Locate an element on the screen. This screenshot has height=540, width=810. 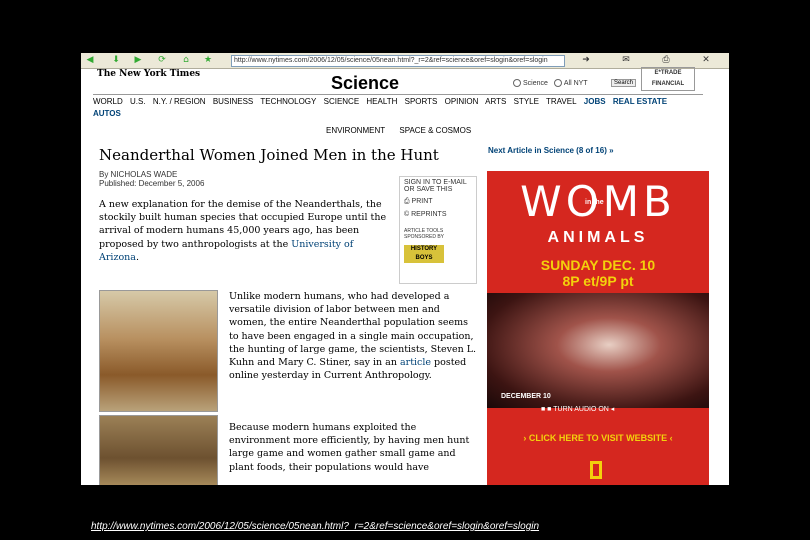
ad-cta: › CLICK HERE TO VISIT WEBSITE ‹ is located at coordinates (598, 438).